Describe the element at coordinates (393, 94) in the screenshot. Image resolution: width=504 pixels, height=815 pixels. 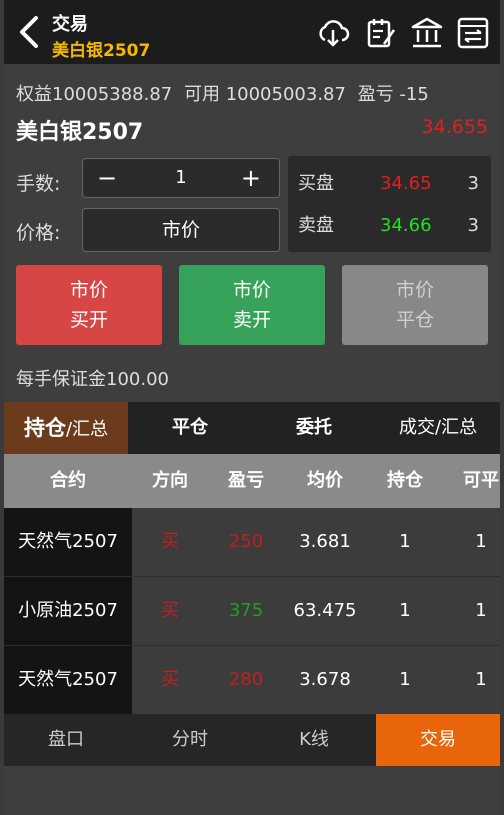
I see `pnl-text: 盈亏 -15` at that location.